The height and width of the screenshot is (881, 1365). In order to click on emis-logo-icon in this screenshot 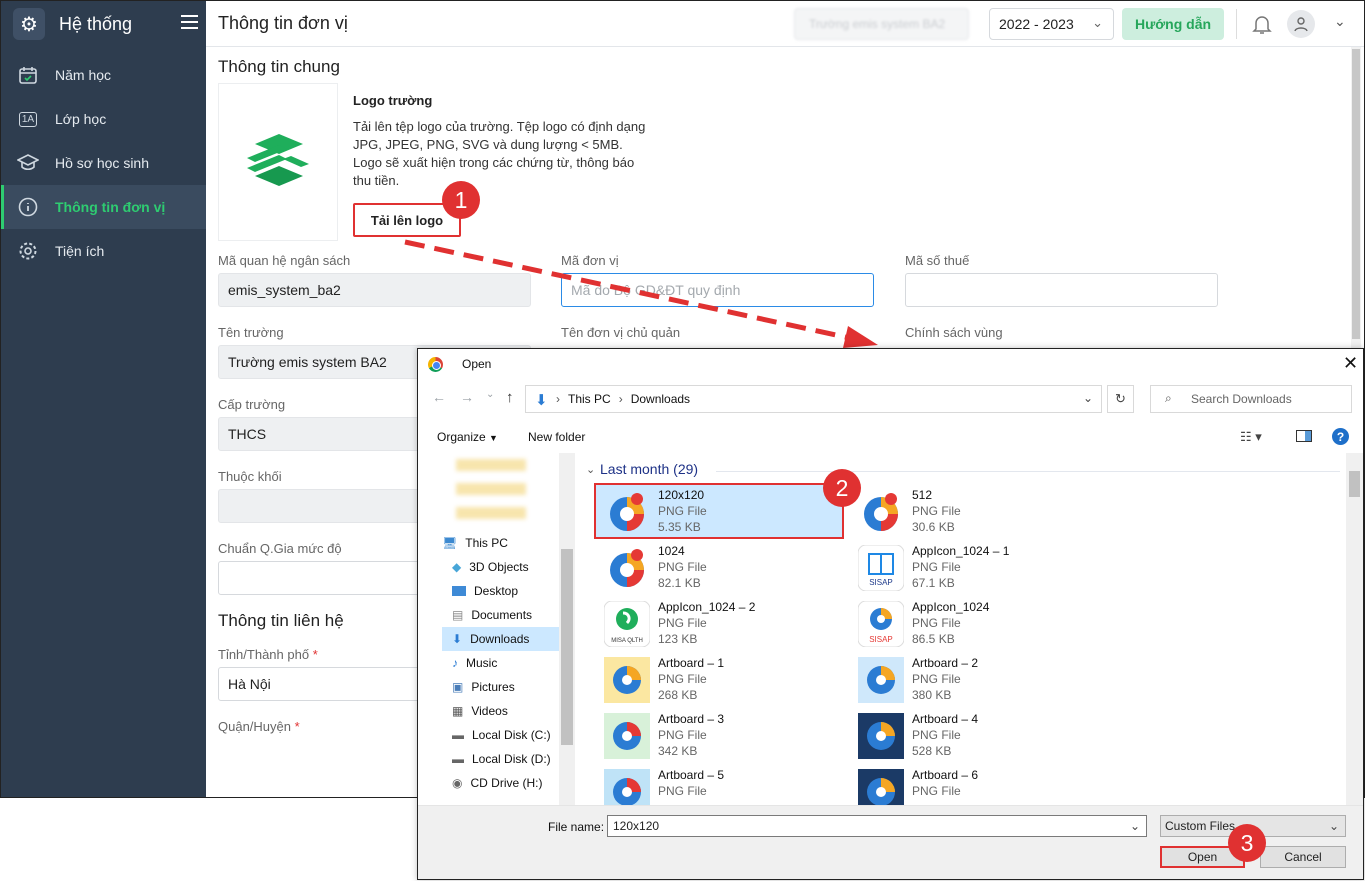, I will do `click(627, 512)`.